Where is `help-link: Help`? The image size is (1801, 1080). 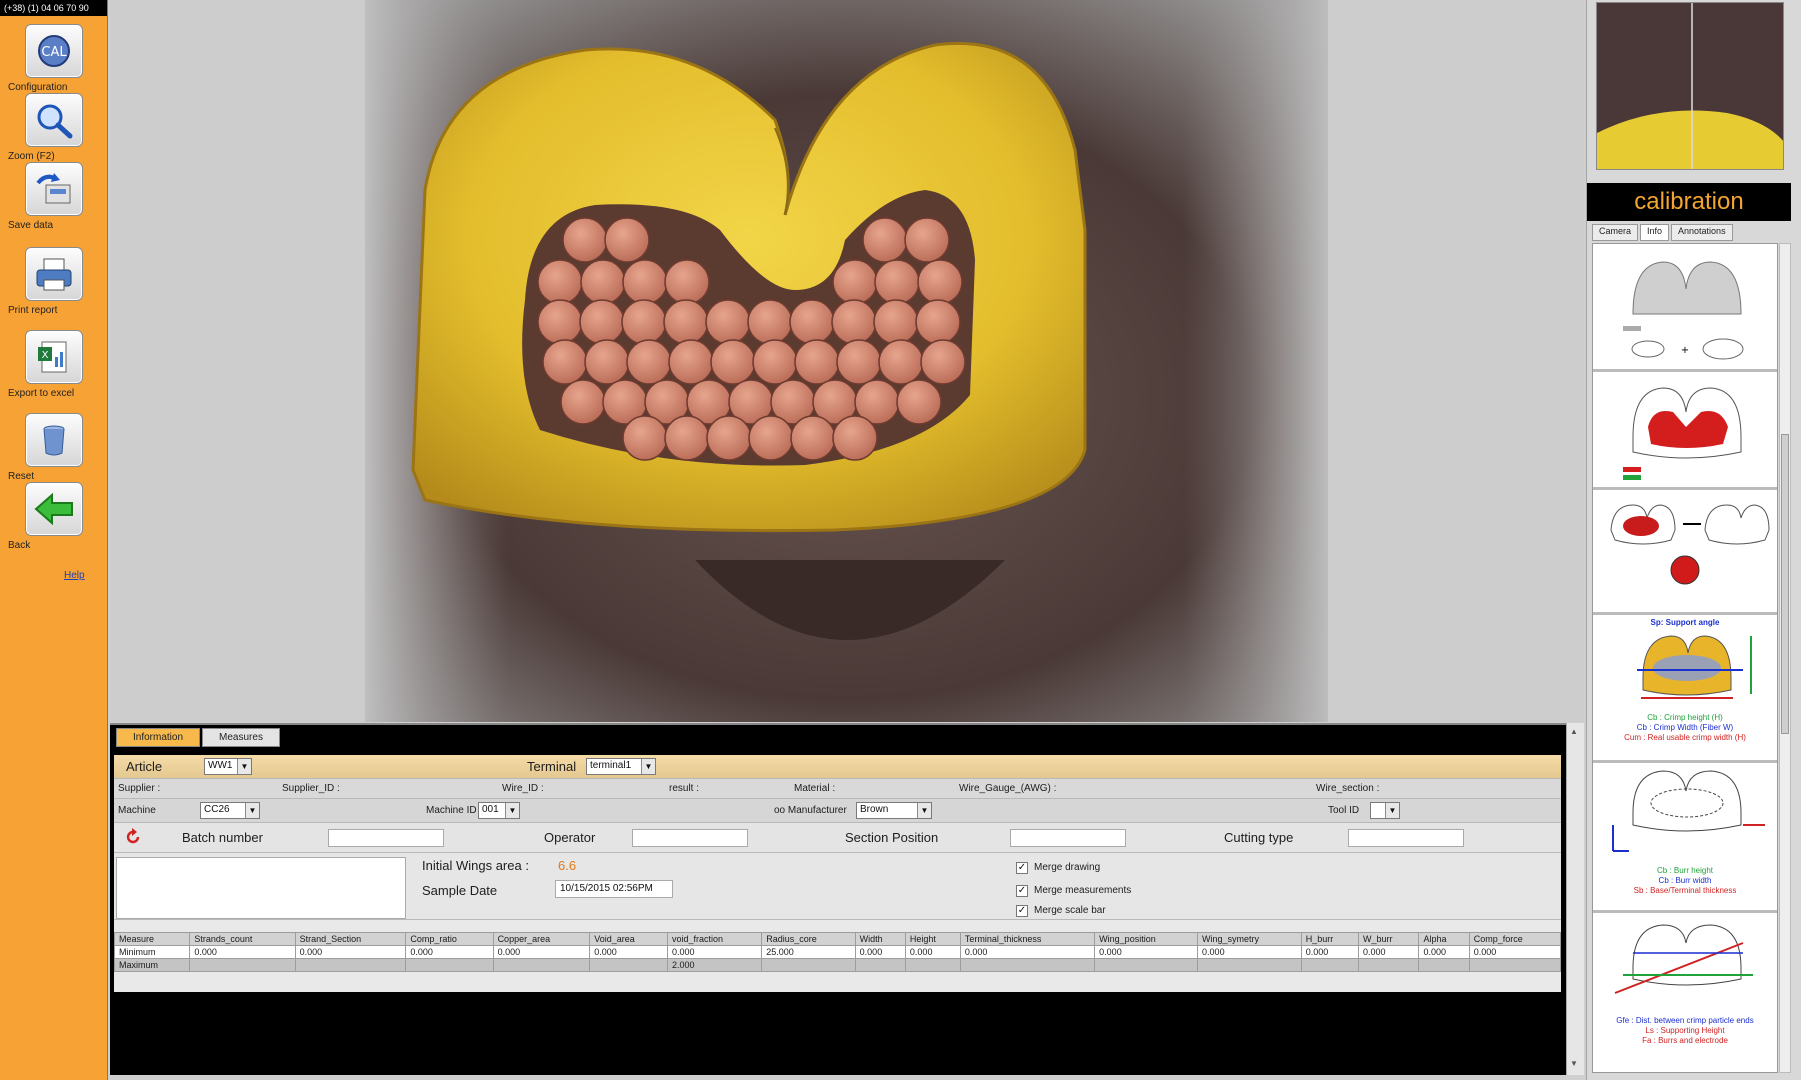 help-link: Help is located at coordinates (74, 575).